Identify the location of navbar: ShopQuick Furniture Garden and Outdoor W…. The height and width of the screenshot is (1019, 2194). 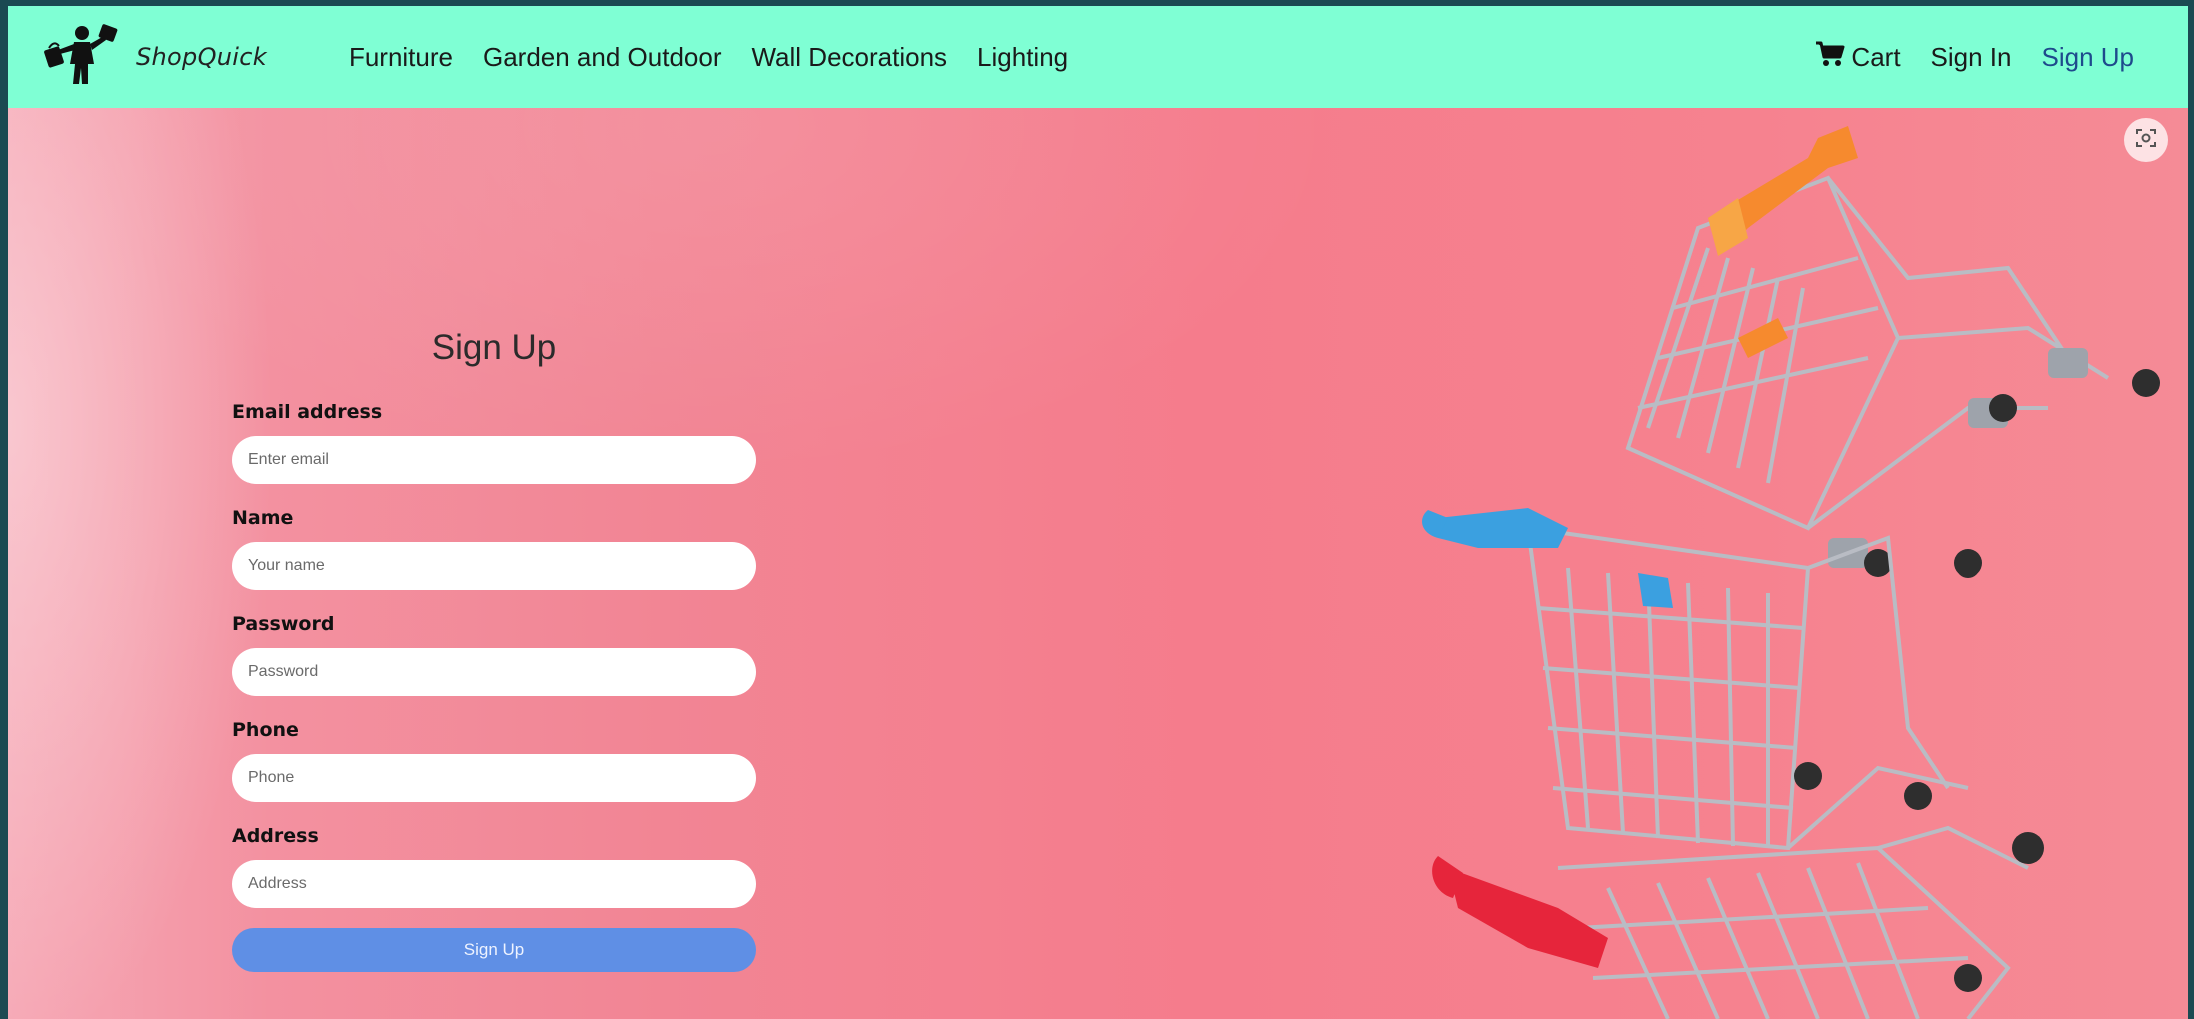
(1098, 57).